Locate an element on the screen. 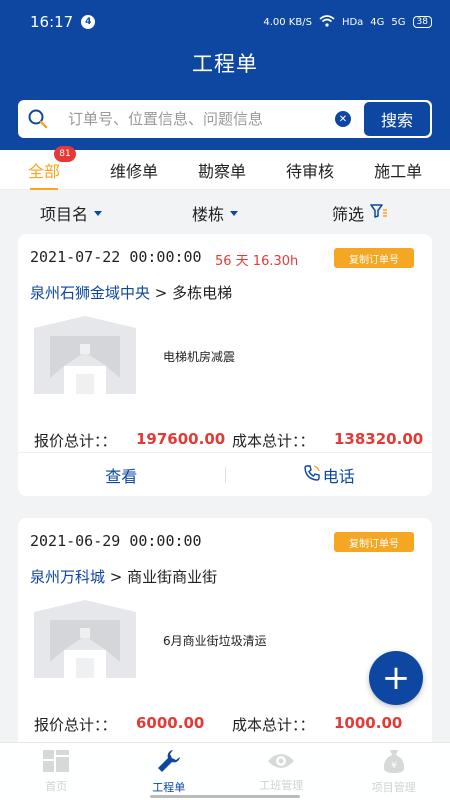 This screenshot has width=450, height=800. nav-item-projects: ¥ 项目管理 is located at coordinates (394, 771).